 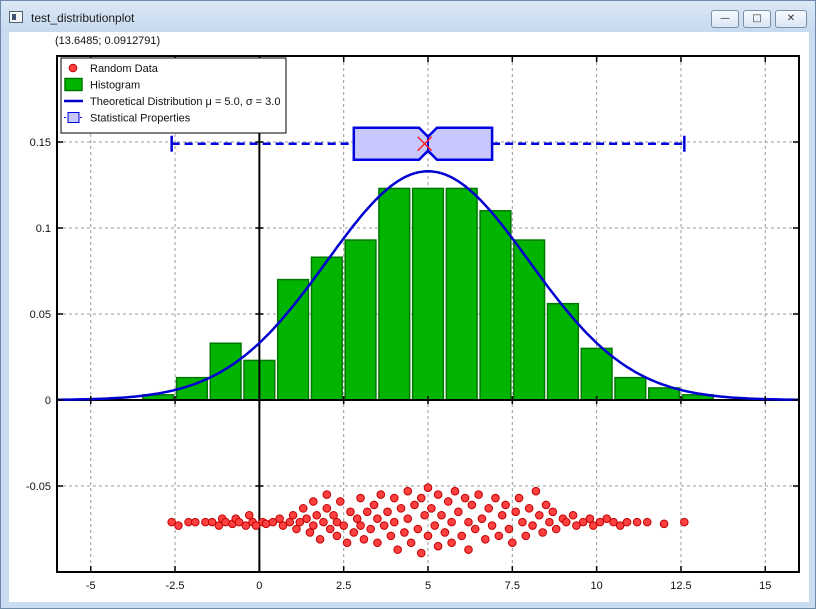 What do you see at coordinates (757, 19) in the screenshot?
I see `maximize-button: □` at bounding box center [757, 19].